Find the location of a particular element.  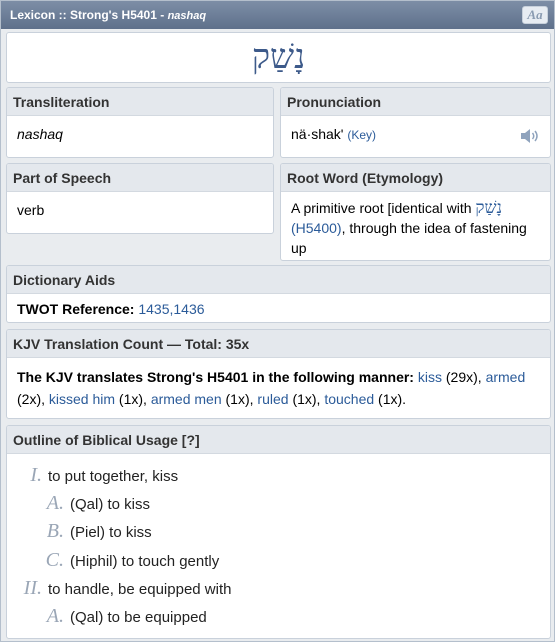

window-title: Lexicon :: Strong's H5401 - is located at coordinates (89, 15).